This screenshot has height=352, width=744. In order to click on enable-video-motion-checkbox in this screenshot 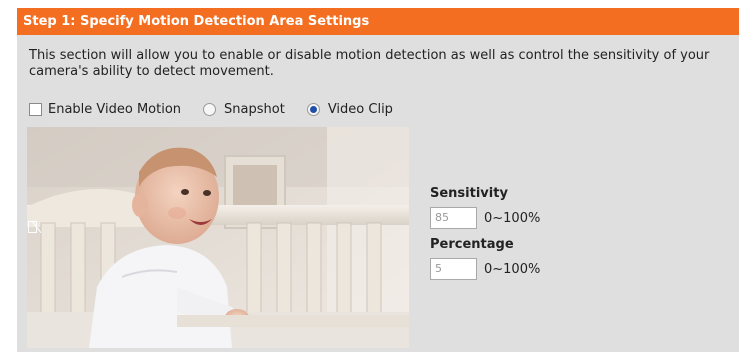, I will do `click(35, 109)`.